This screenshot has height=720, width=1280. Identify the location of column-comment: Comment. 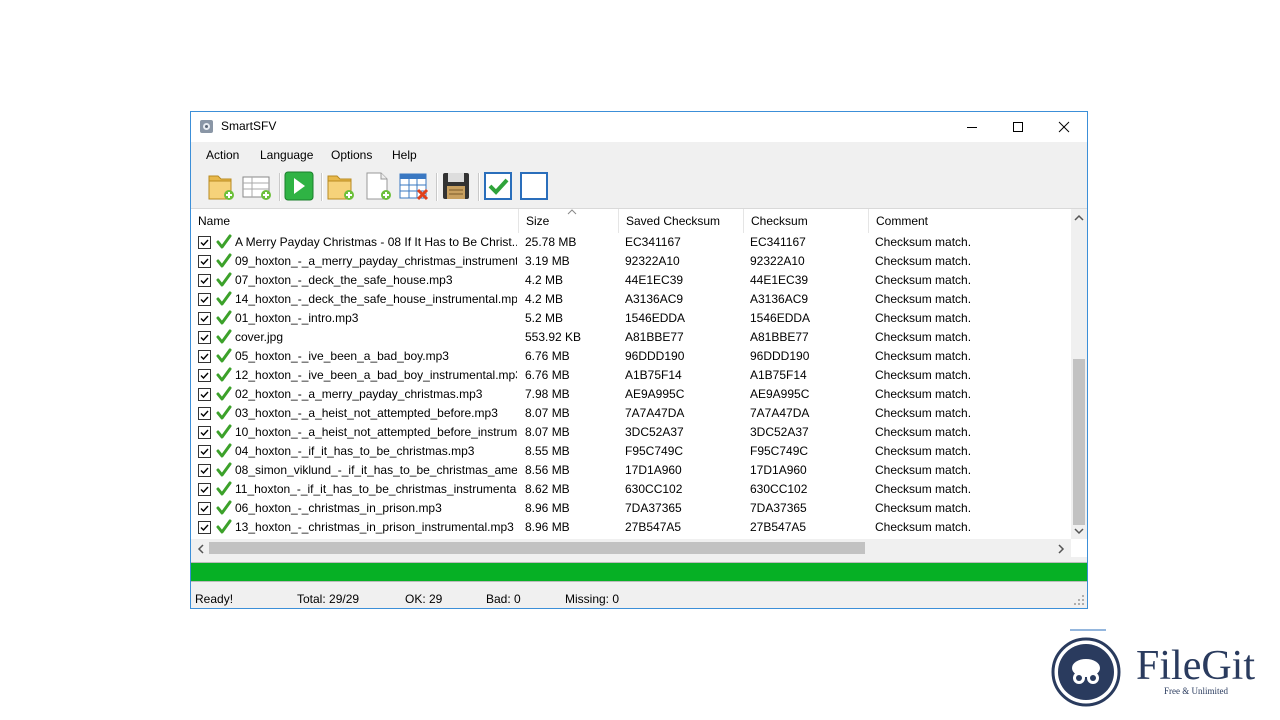
(970, 221).